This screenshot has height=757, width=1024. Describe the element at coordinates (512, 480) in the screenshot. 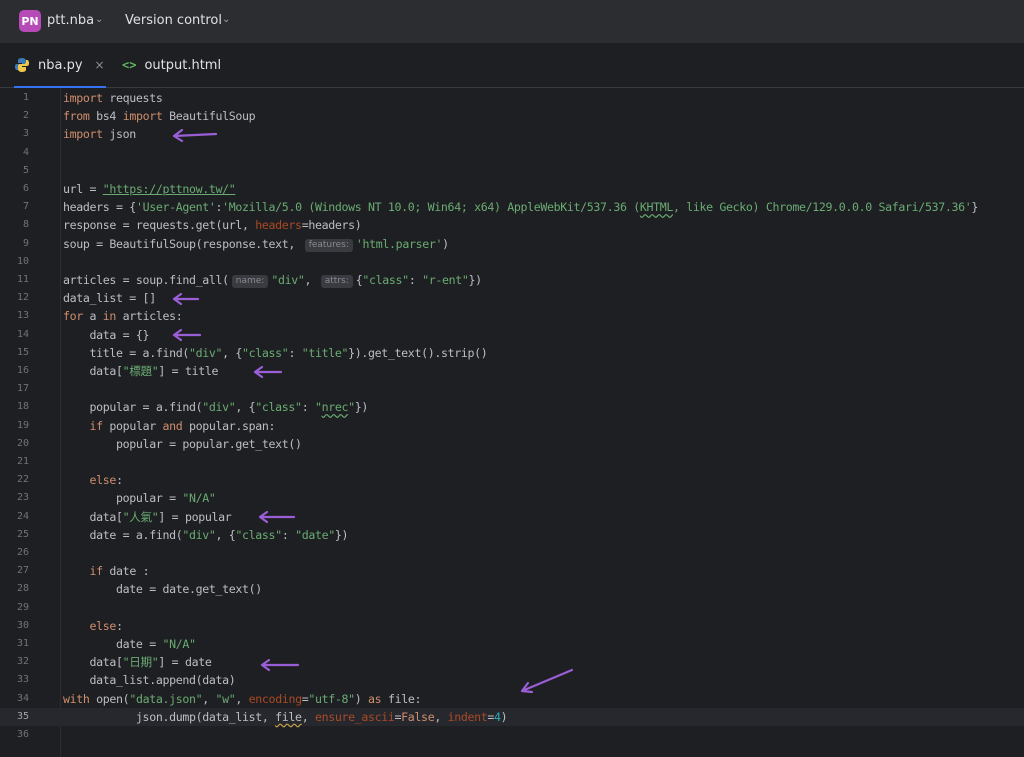

I see `code-line: 22 else:` at that location.